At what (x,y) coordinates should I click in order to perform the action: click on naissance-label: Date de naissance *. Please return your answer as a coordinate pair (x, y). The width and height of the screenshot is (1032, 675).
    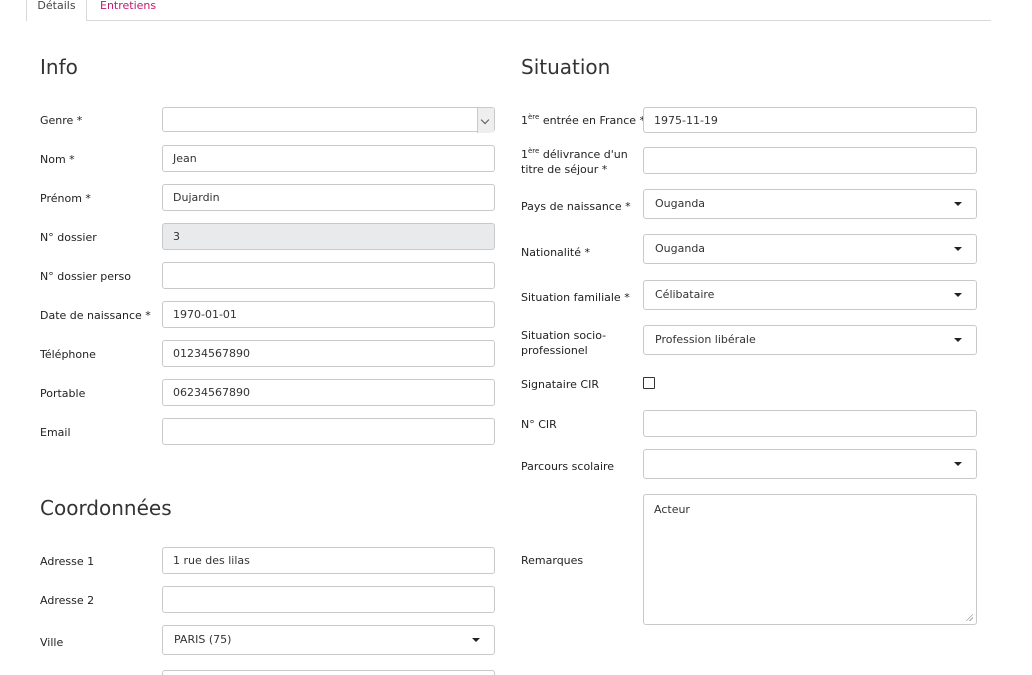
    Looking at the image, I should click on (95, 315).